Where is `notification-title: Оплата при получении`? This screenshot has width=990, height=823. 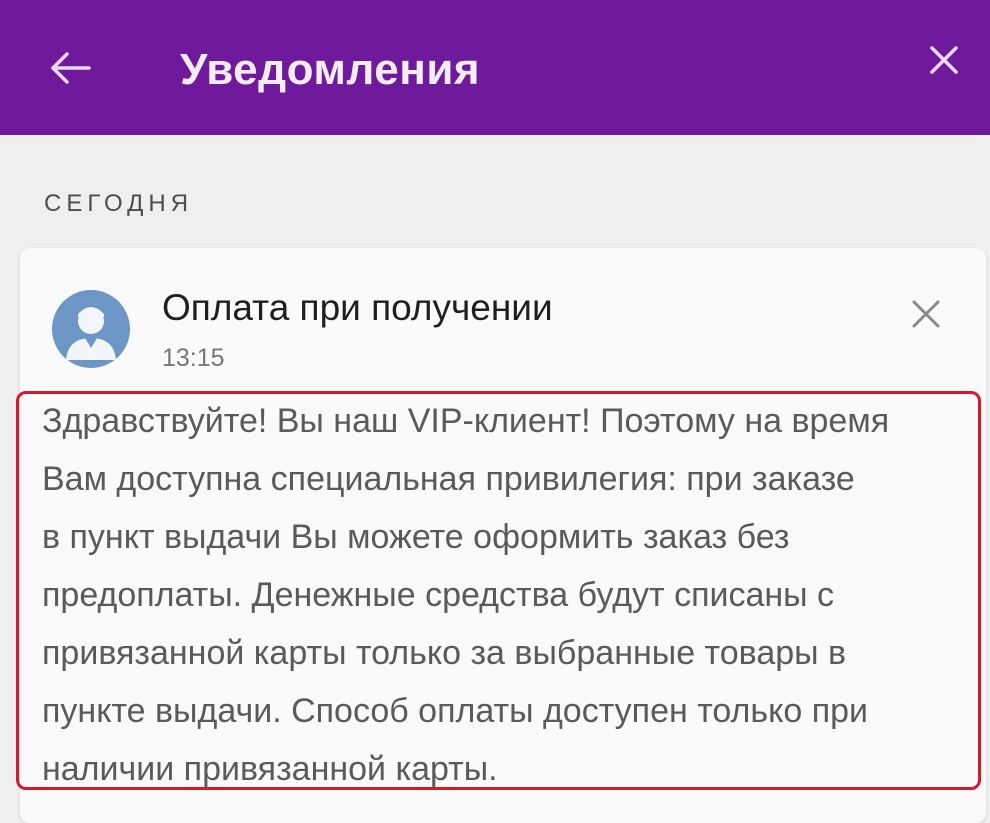
notification-title: Оплата при получении is located at coordinates (357, 307).